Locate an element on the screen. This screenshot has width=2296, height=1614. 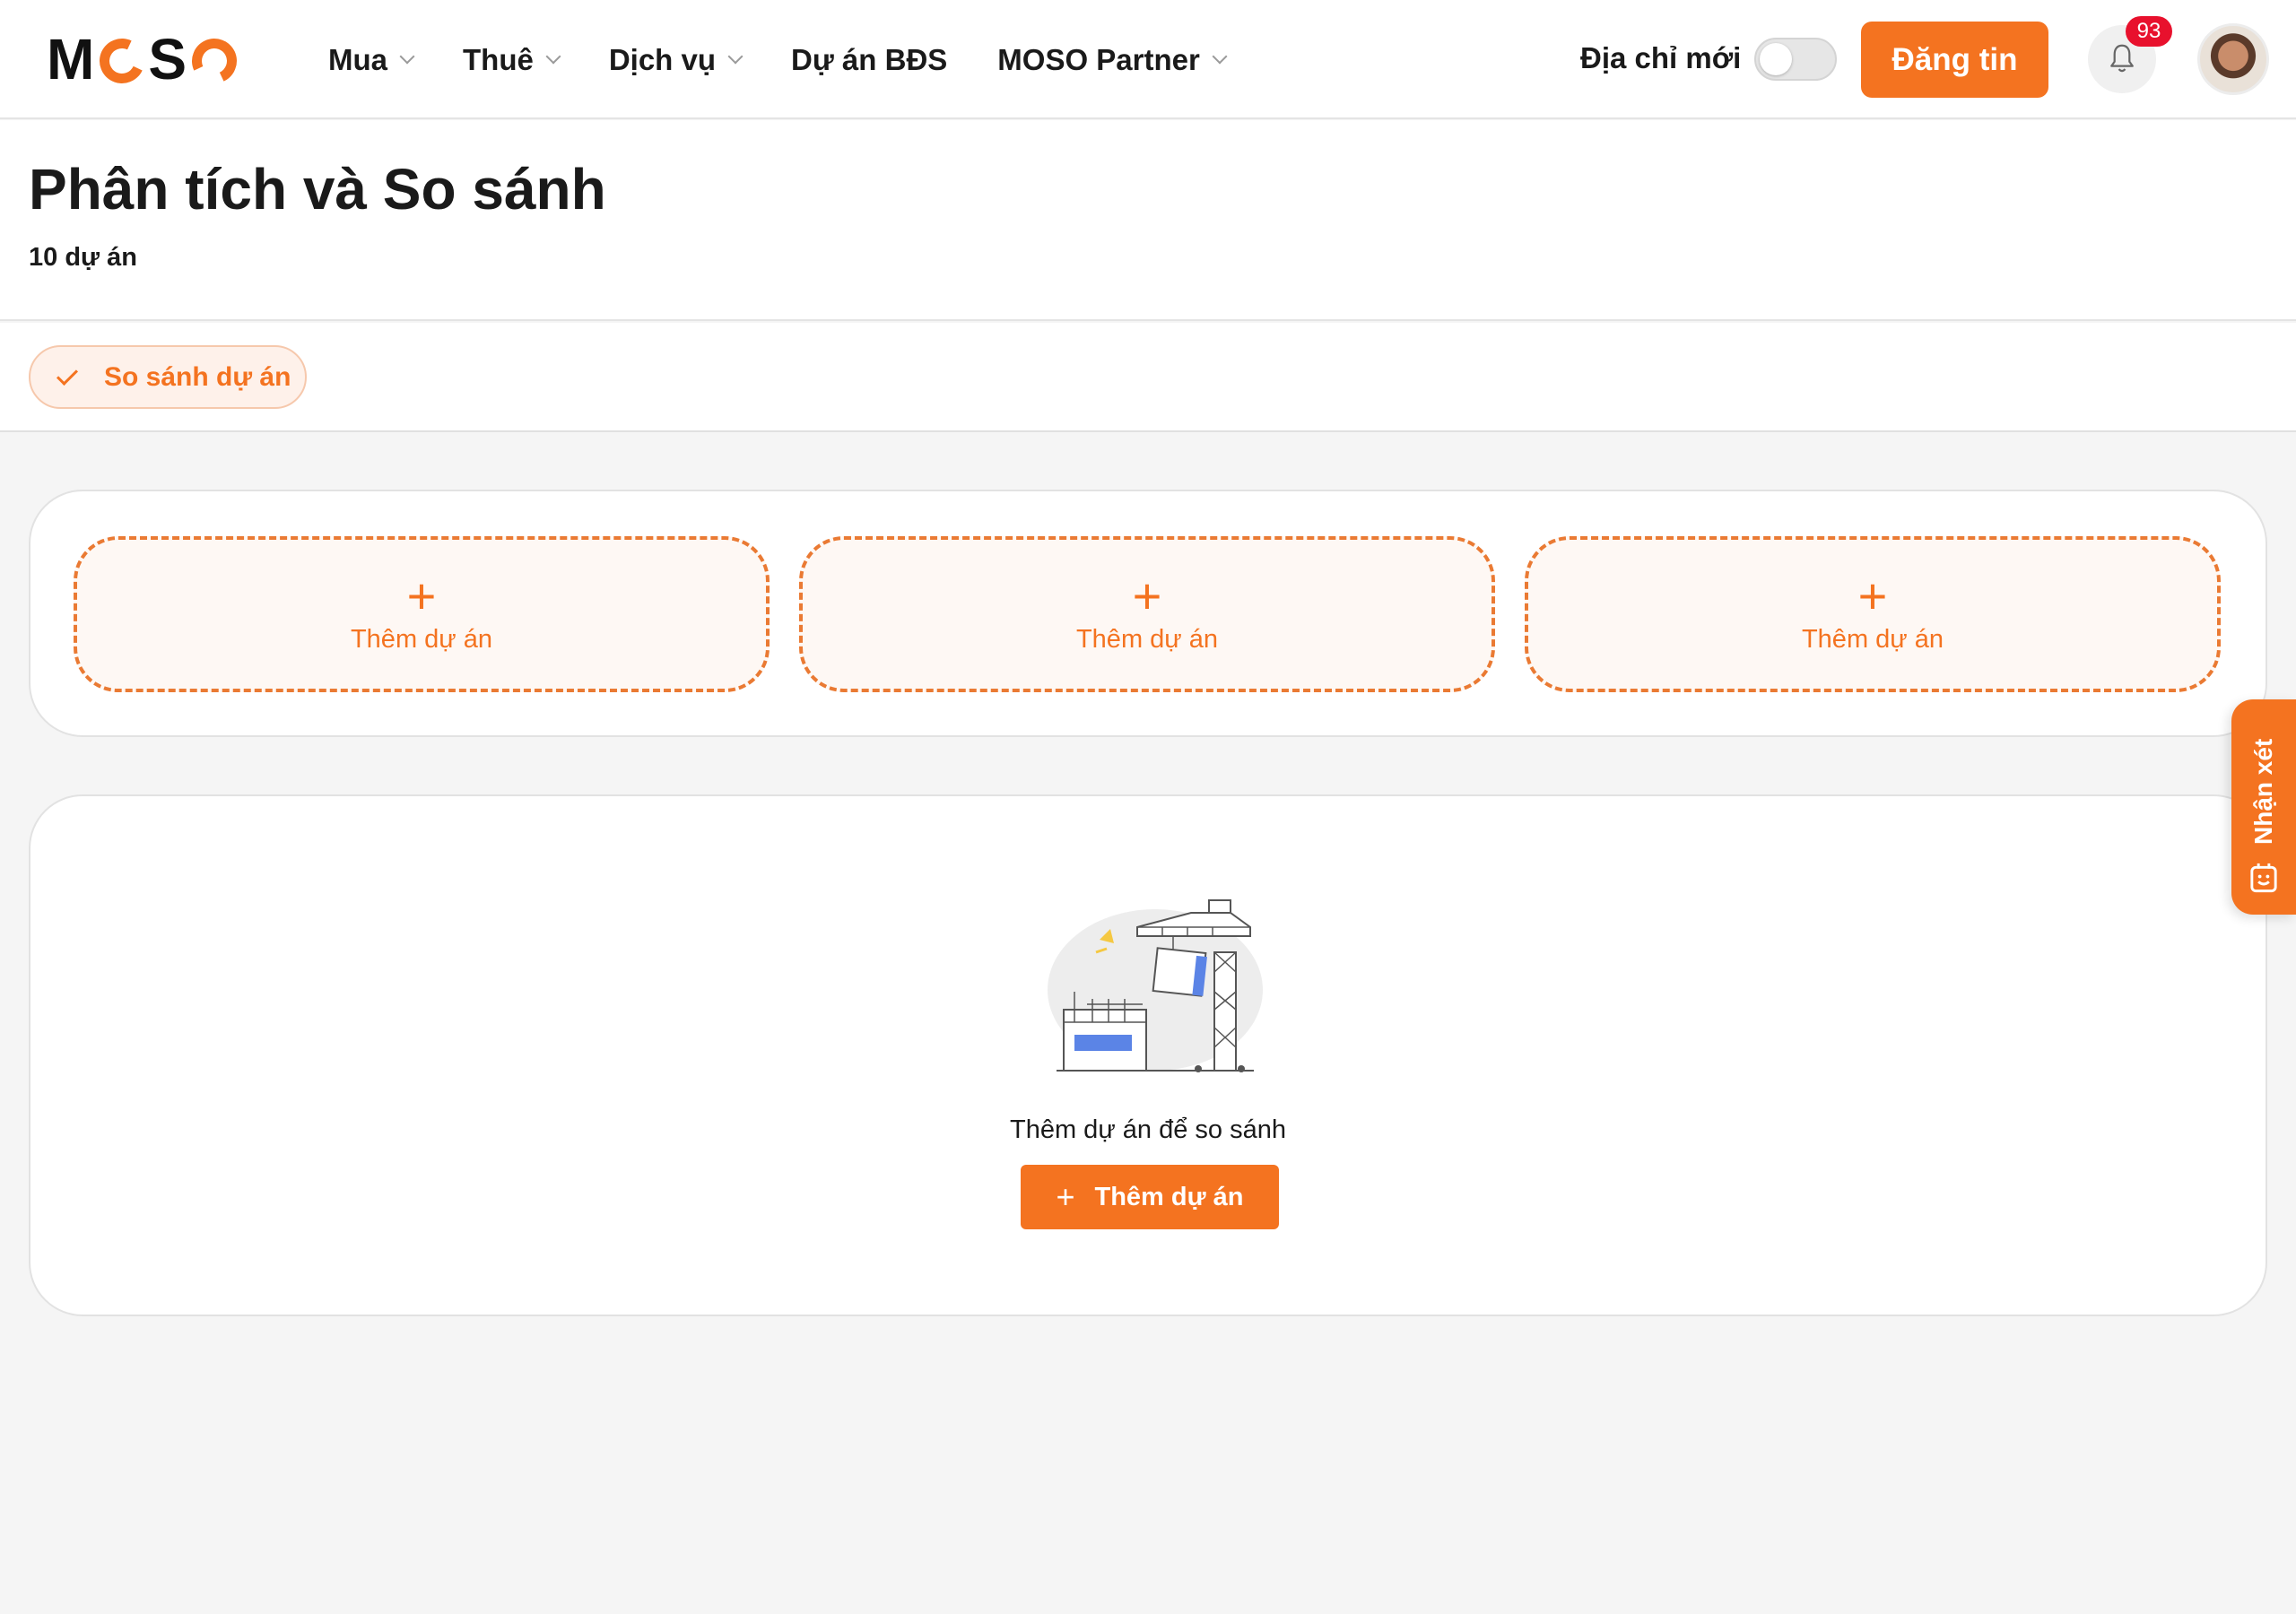
nav-item-label: Dự án BĐS is located at coordinates (869, 59).